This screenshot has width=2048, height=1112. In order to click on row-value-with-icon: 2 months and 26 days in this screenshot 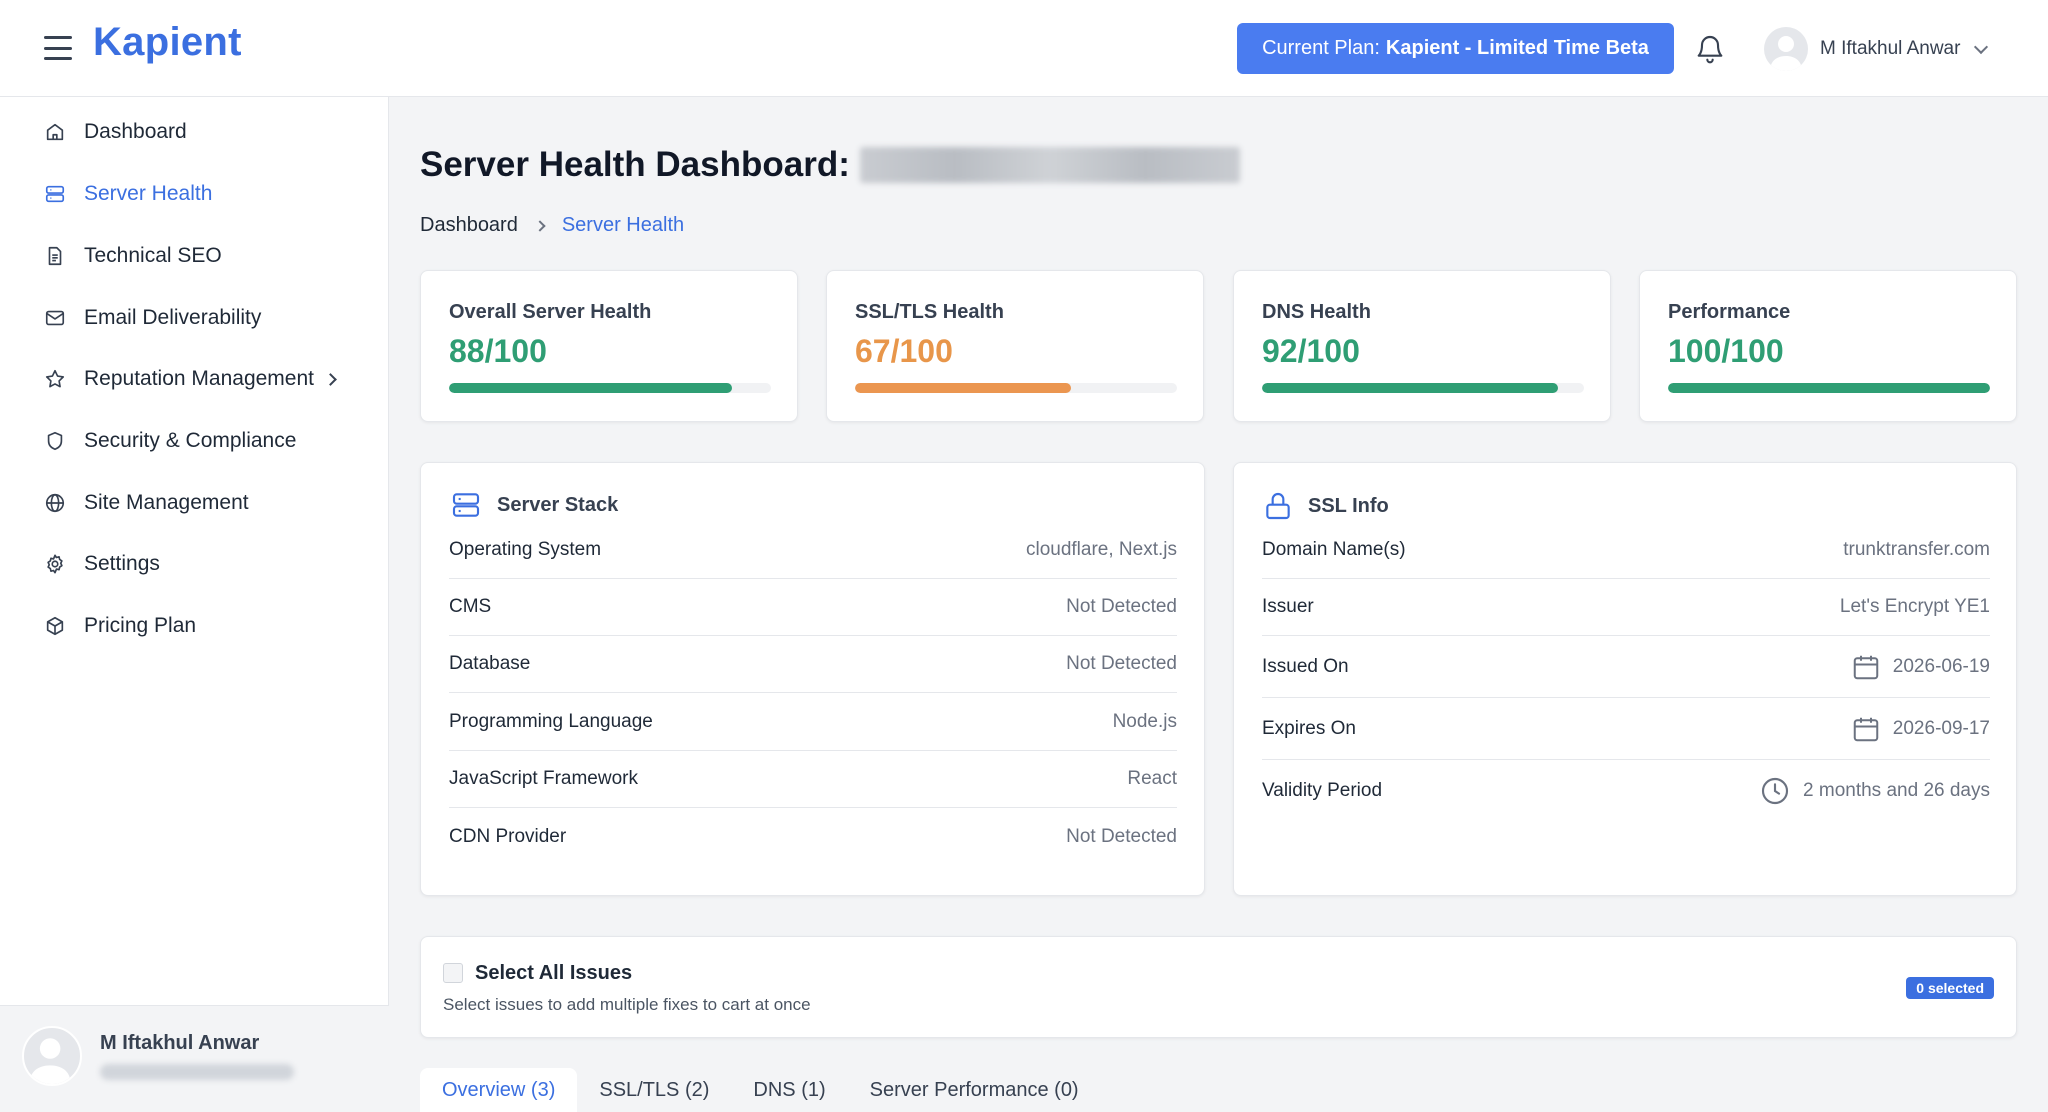, I will do `click(1874, 791)`.